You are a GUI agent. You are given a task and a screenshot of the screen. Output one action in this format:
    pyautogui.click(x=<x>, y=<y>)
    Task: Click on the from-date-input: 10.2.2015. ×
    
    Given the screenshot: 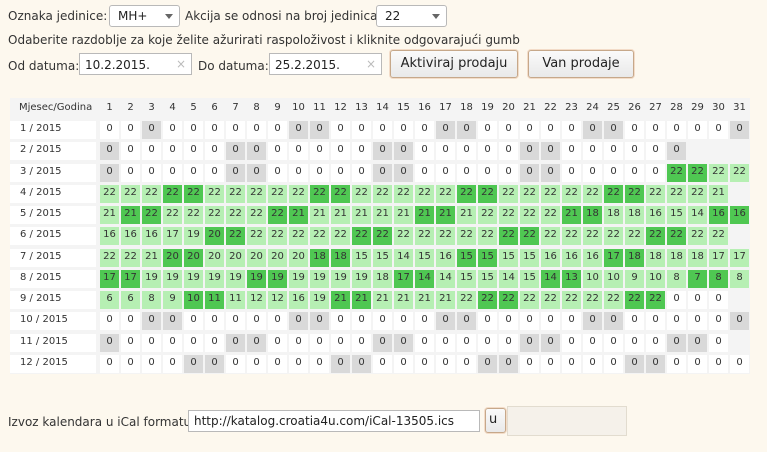 What is the action you would take?
    pyautogui.click(x=135, y=64)
    